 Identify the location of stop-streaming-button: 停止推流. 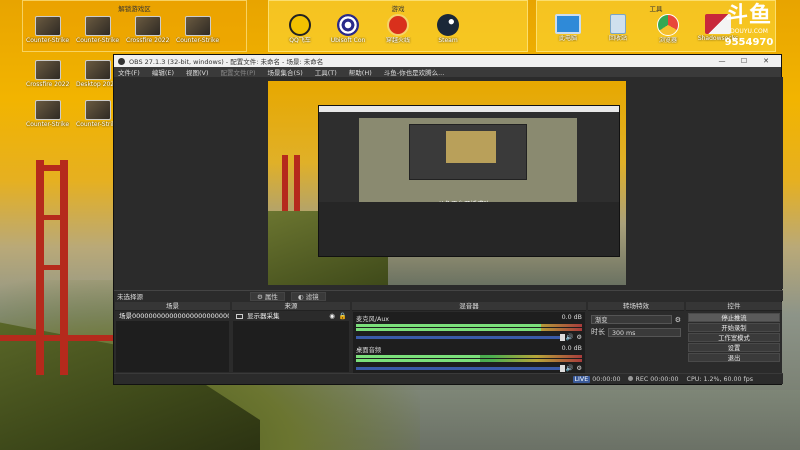
(734, 317).